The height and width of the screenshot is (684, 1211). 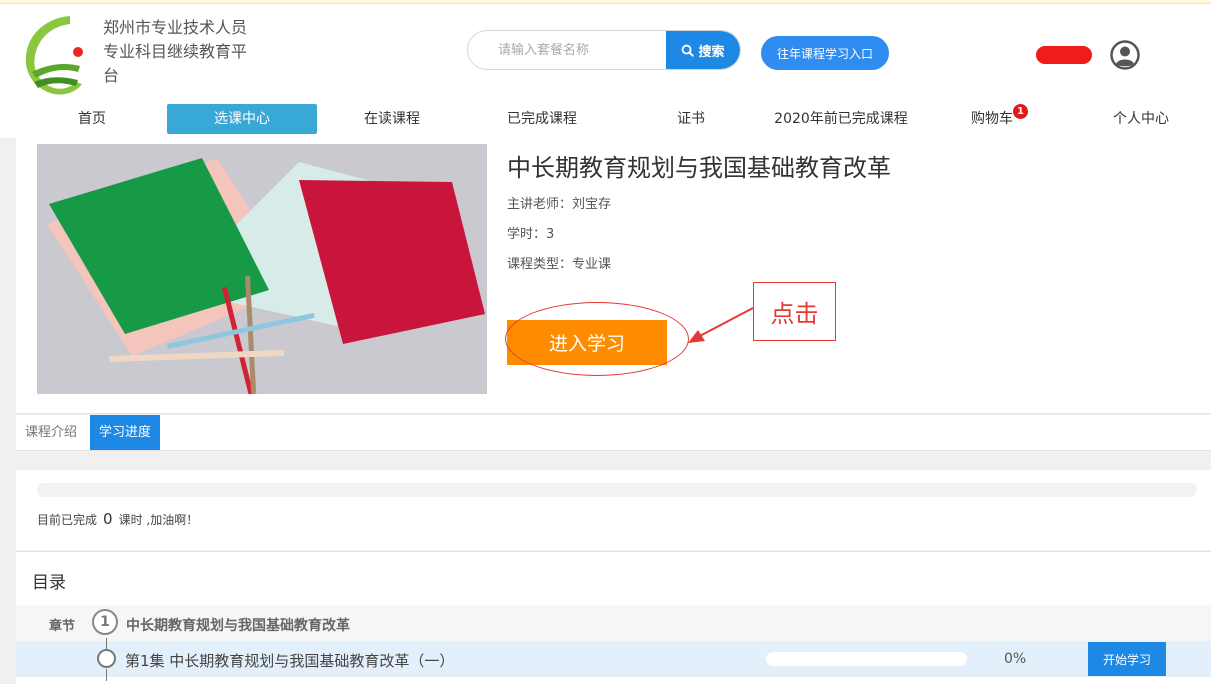 What do you see at coordinates (62, 626) in the screenshot?
I see `chapter-label: 章节` at bounding box center [62, 626].